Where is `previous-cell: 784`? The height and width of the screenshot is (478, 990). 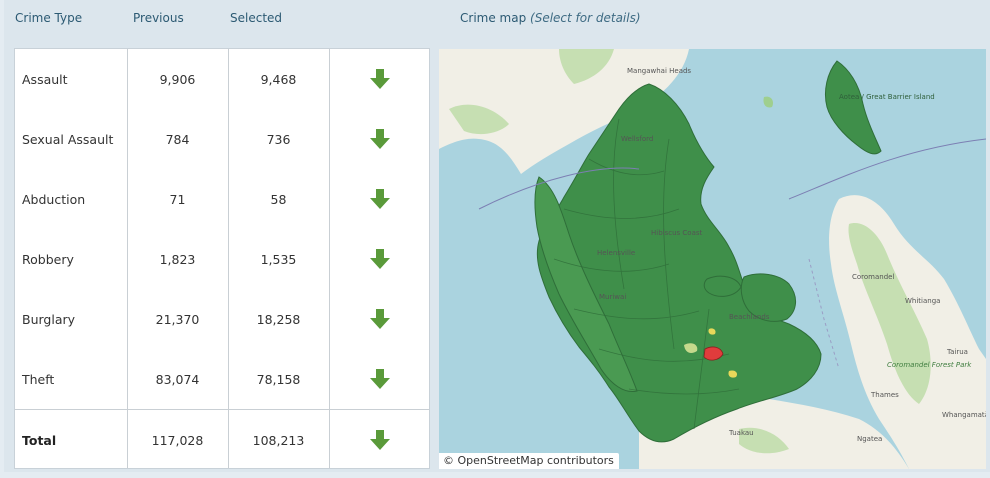 previous-cell: 784 is located at coordinates (177, 139).